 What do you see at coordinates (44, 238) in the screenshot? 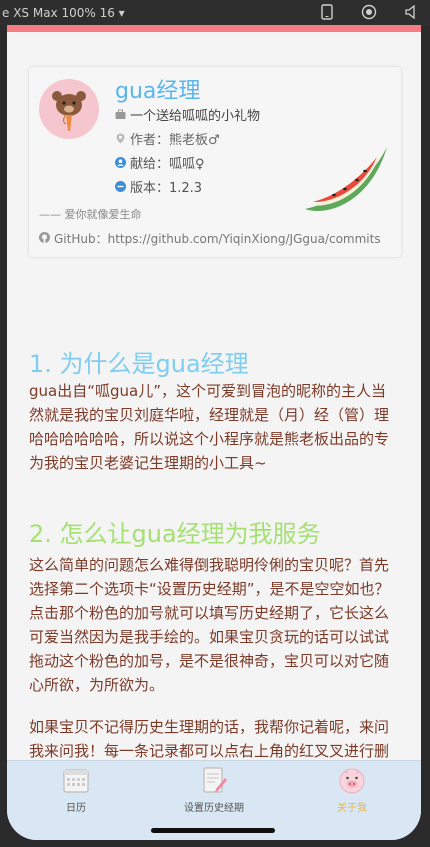
I see `github-icon` at bounding box center [44, 238].